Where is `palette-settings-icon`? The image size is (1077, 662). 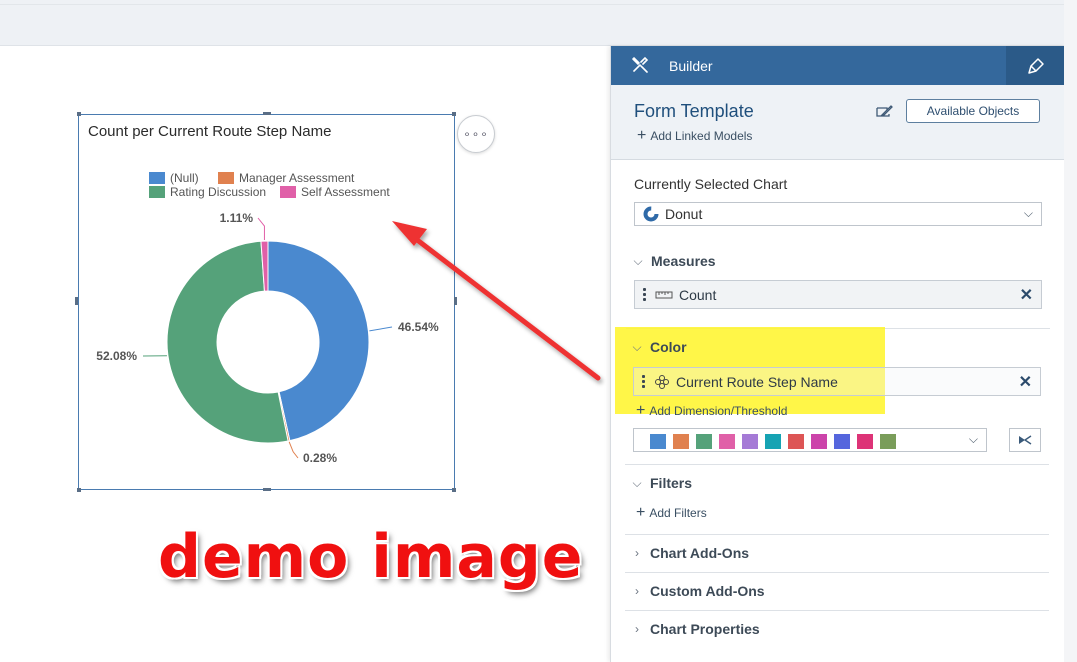 palette-settings-icon is located at coordinates (1025, 440).